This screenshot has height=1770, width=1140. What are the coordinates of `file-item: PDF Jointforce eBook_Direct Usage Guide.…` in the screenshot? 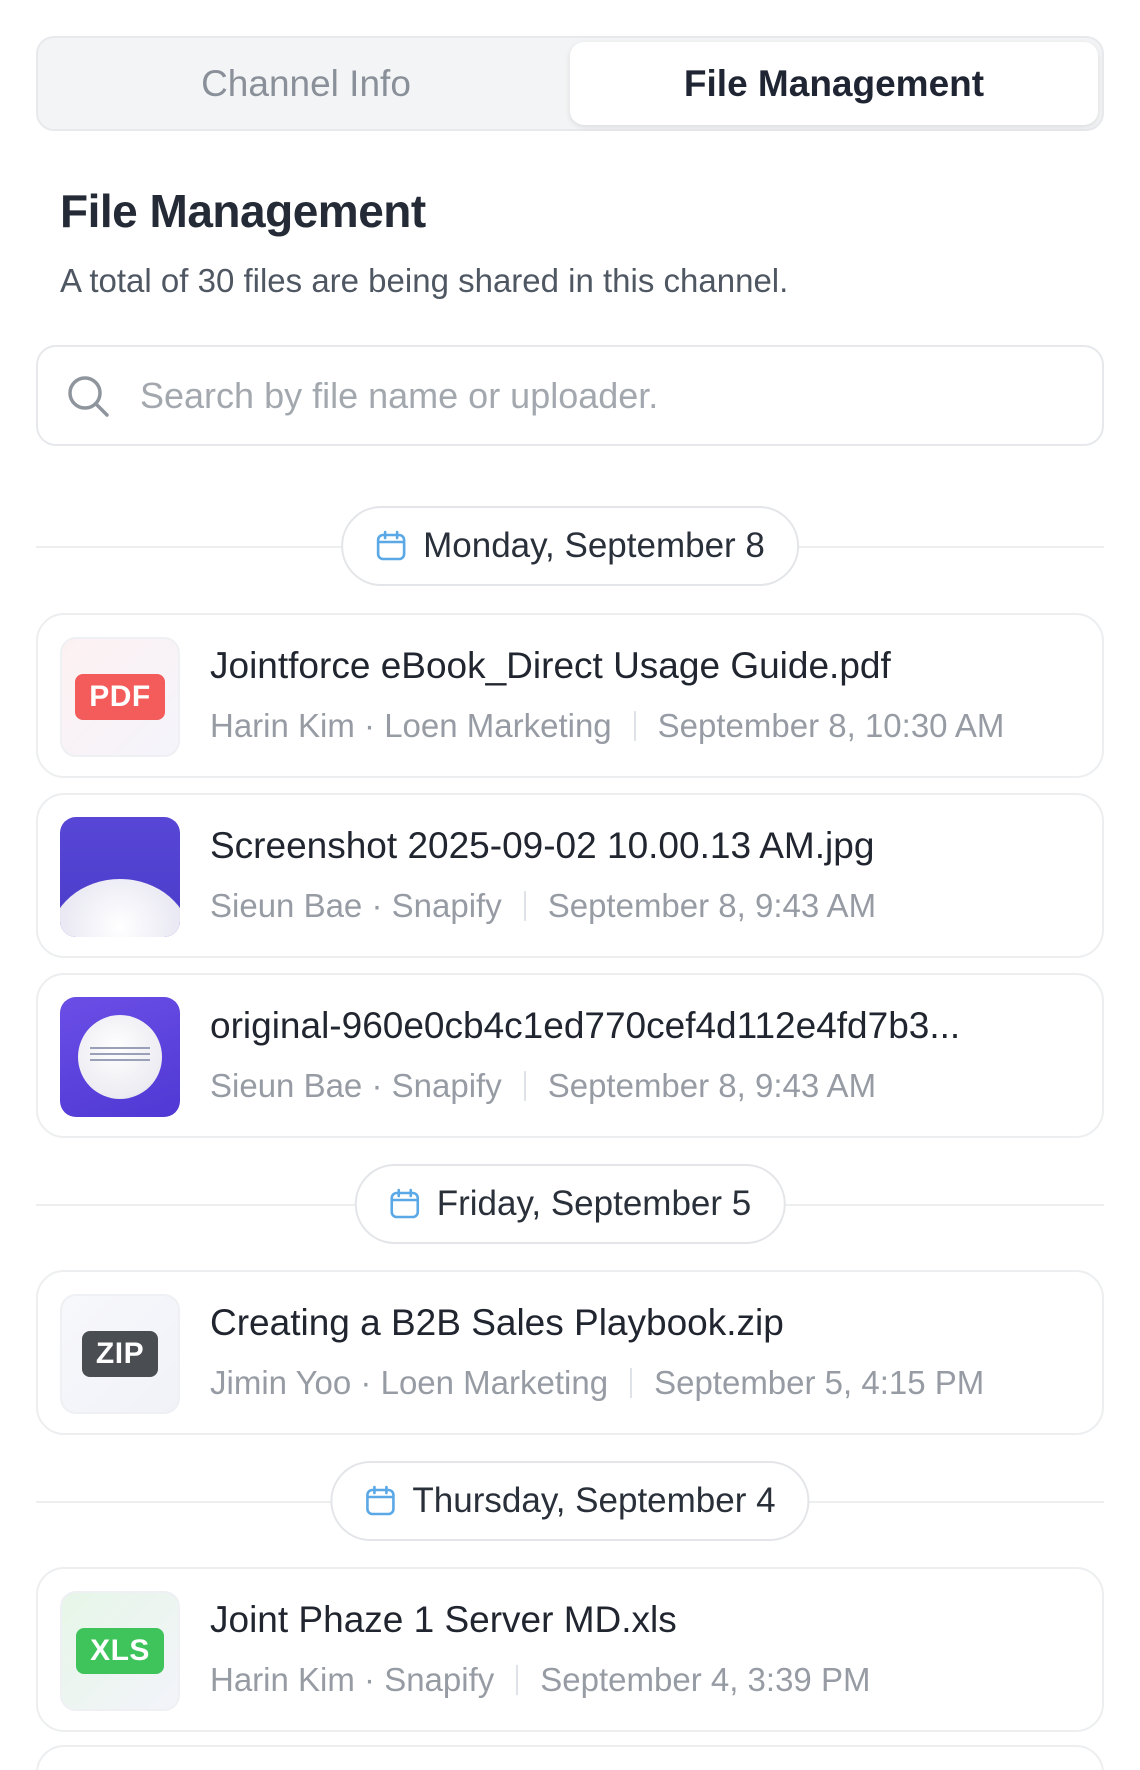 It's located at (570, 695).